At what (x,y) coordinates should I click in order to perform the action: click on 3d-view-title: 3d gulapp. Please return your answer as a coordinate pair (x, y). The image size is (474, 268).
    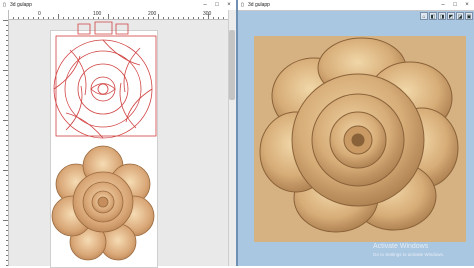
    Looking at the image, I should click on (259, 5).